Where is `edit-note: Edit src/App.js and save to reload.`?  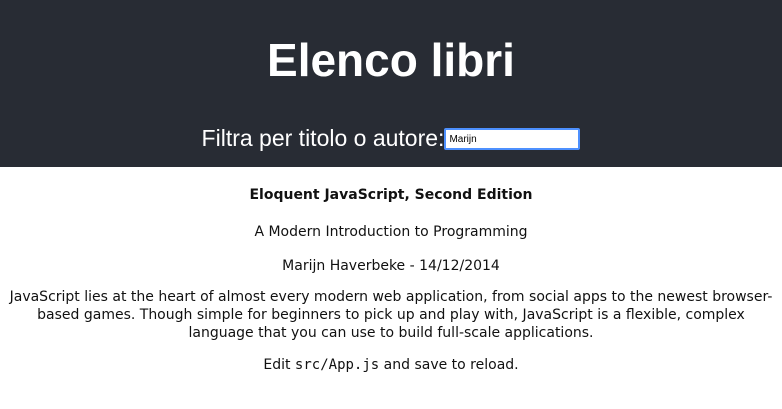
edit-note: Edit src/App.js and save to reload. is located at coordinates (391, 365).